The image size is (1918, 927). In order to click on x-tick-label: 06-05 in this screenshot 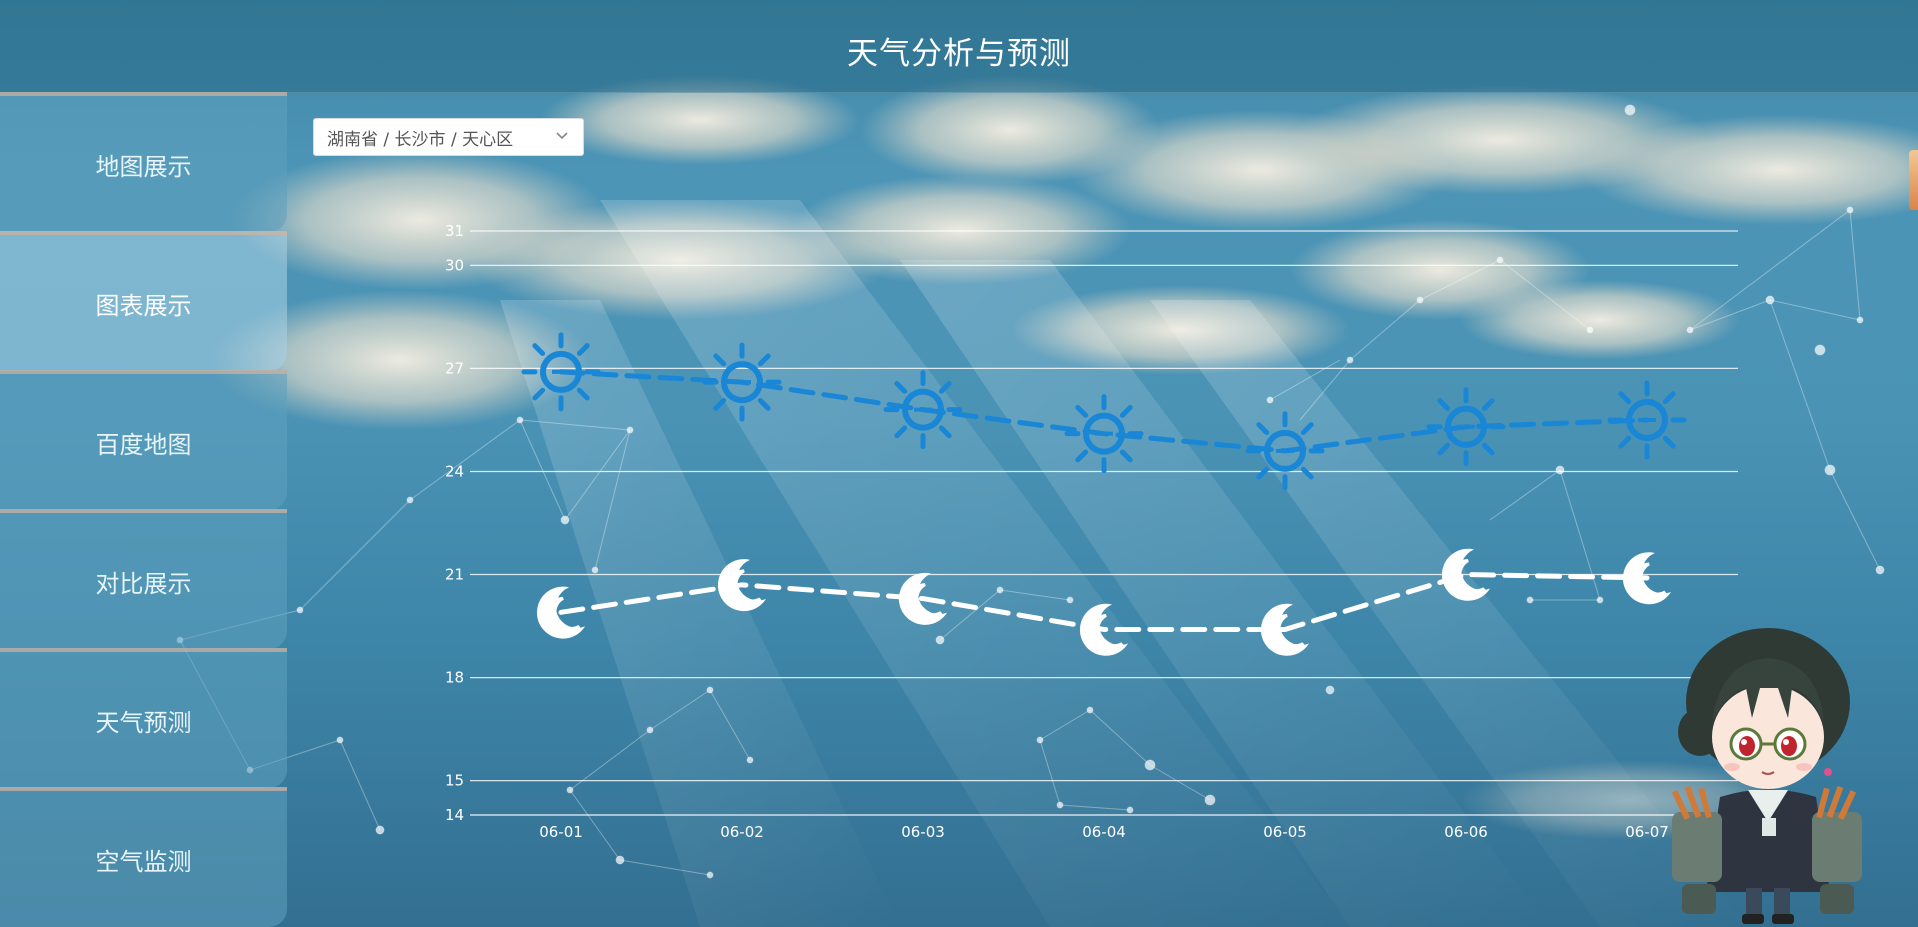, I will do `click(1285, 832)`.